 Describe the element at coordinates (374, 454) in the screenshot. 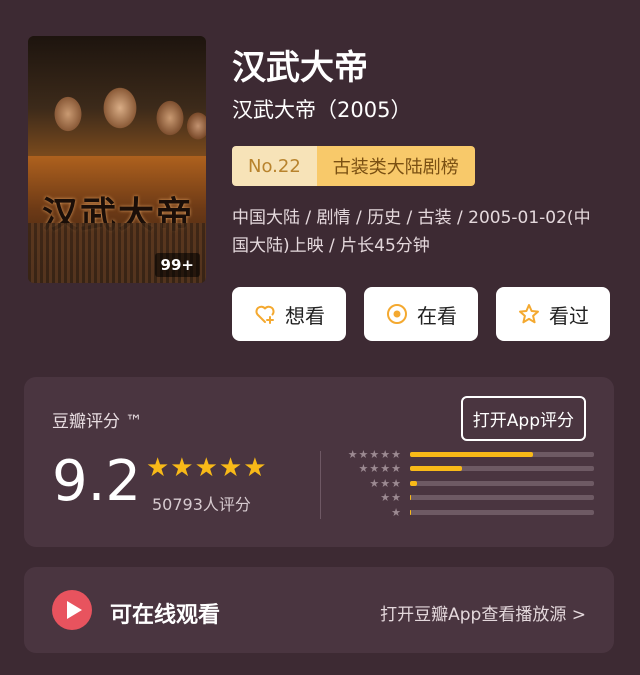

I see `distribution-stars: ★★★★★` at that location.